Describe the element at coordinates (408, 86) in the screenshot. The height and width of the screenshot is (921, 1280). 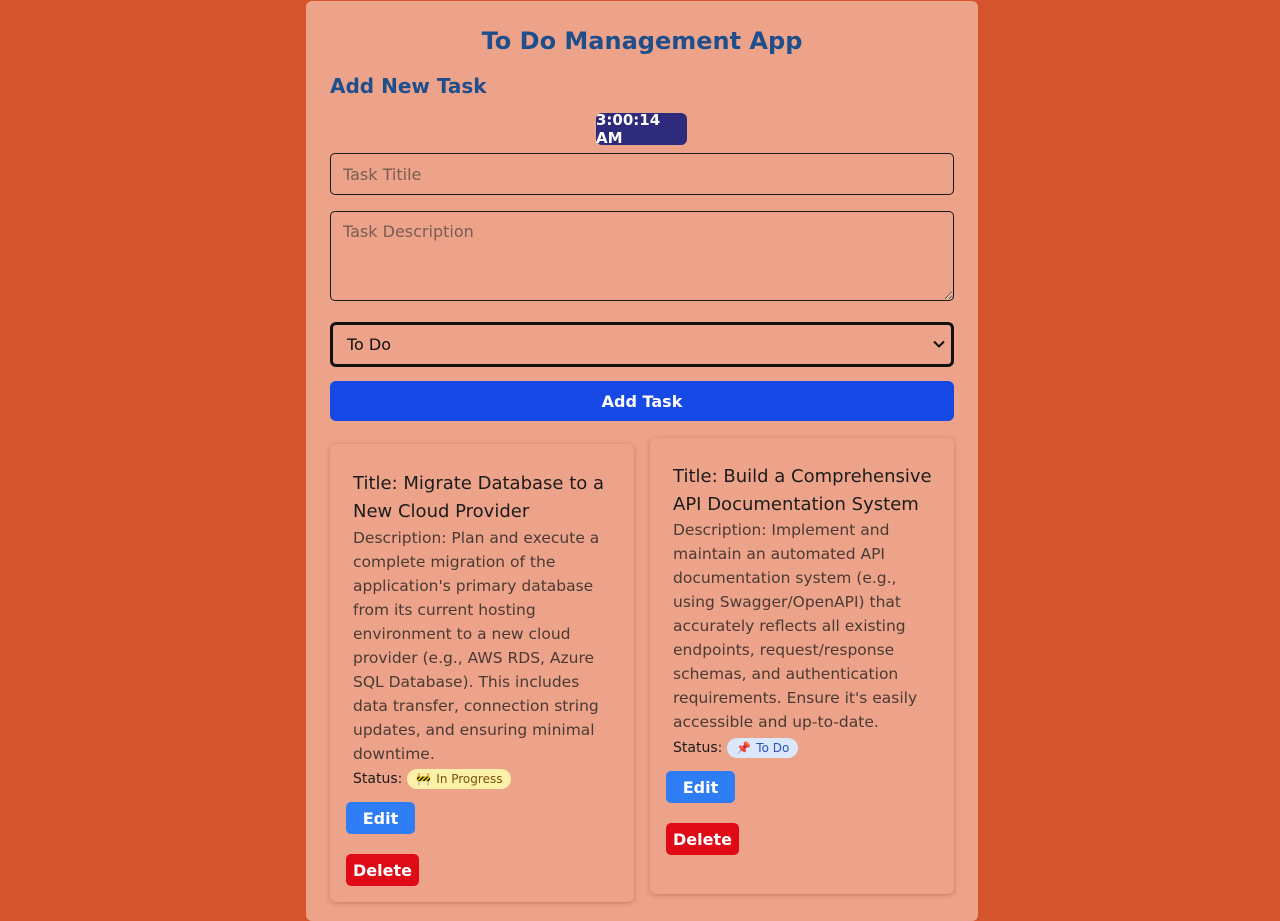
I see `add-task-heading: Add New Task` at that location.